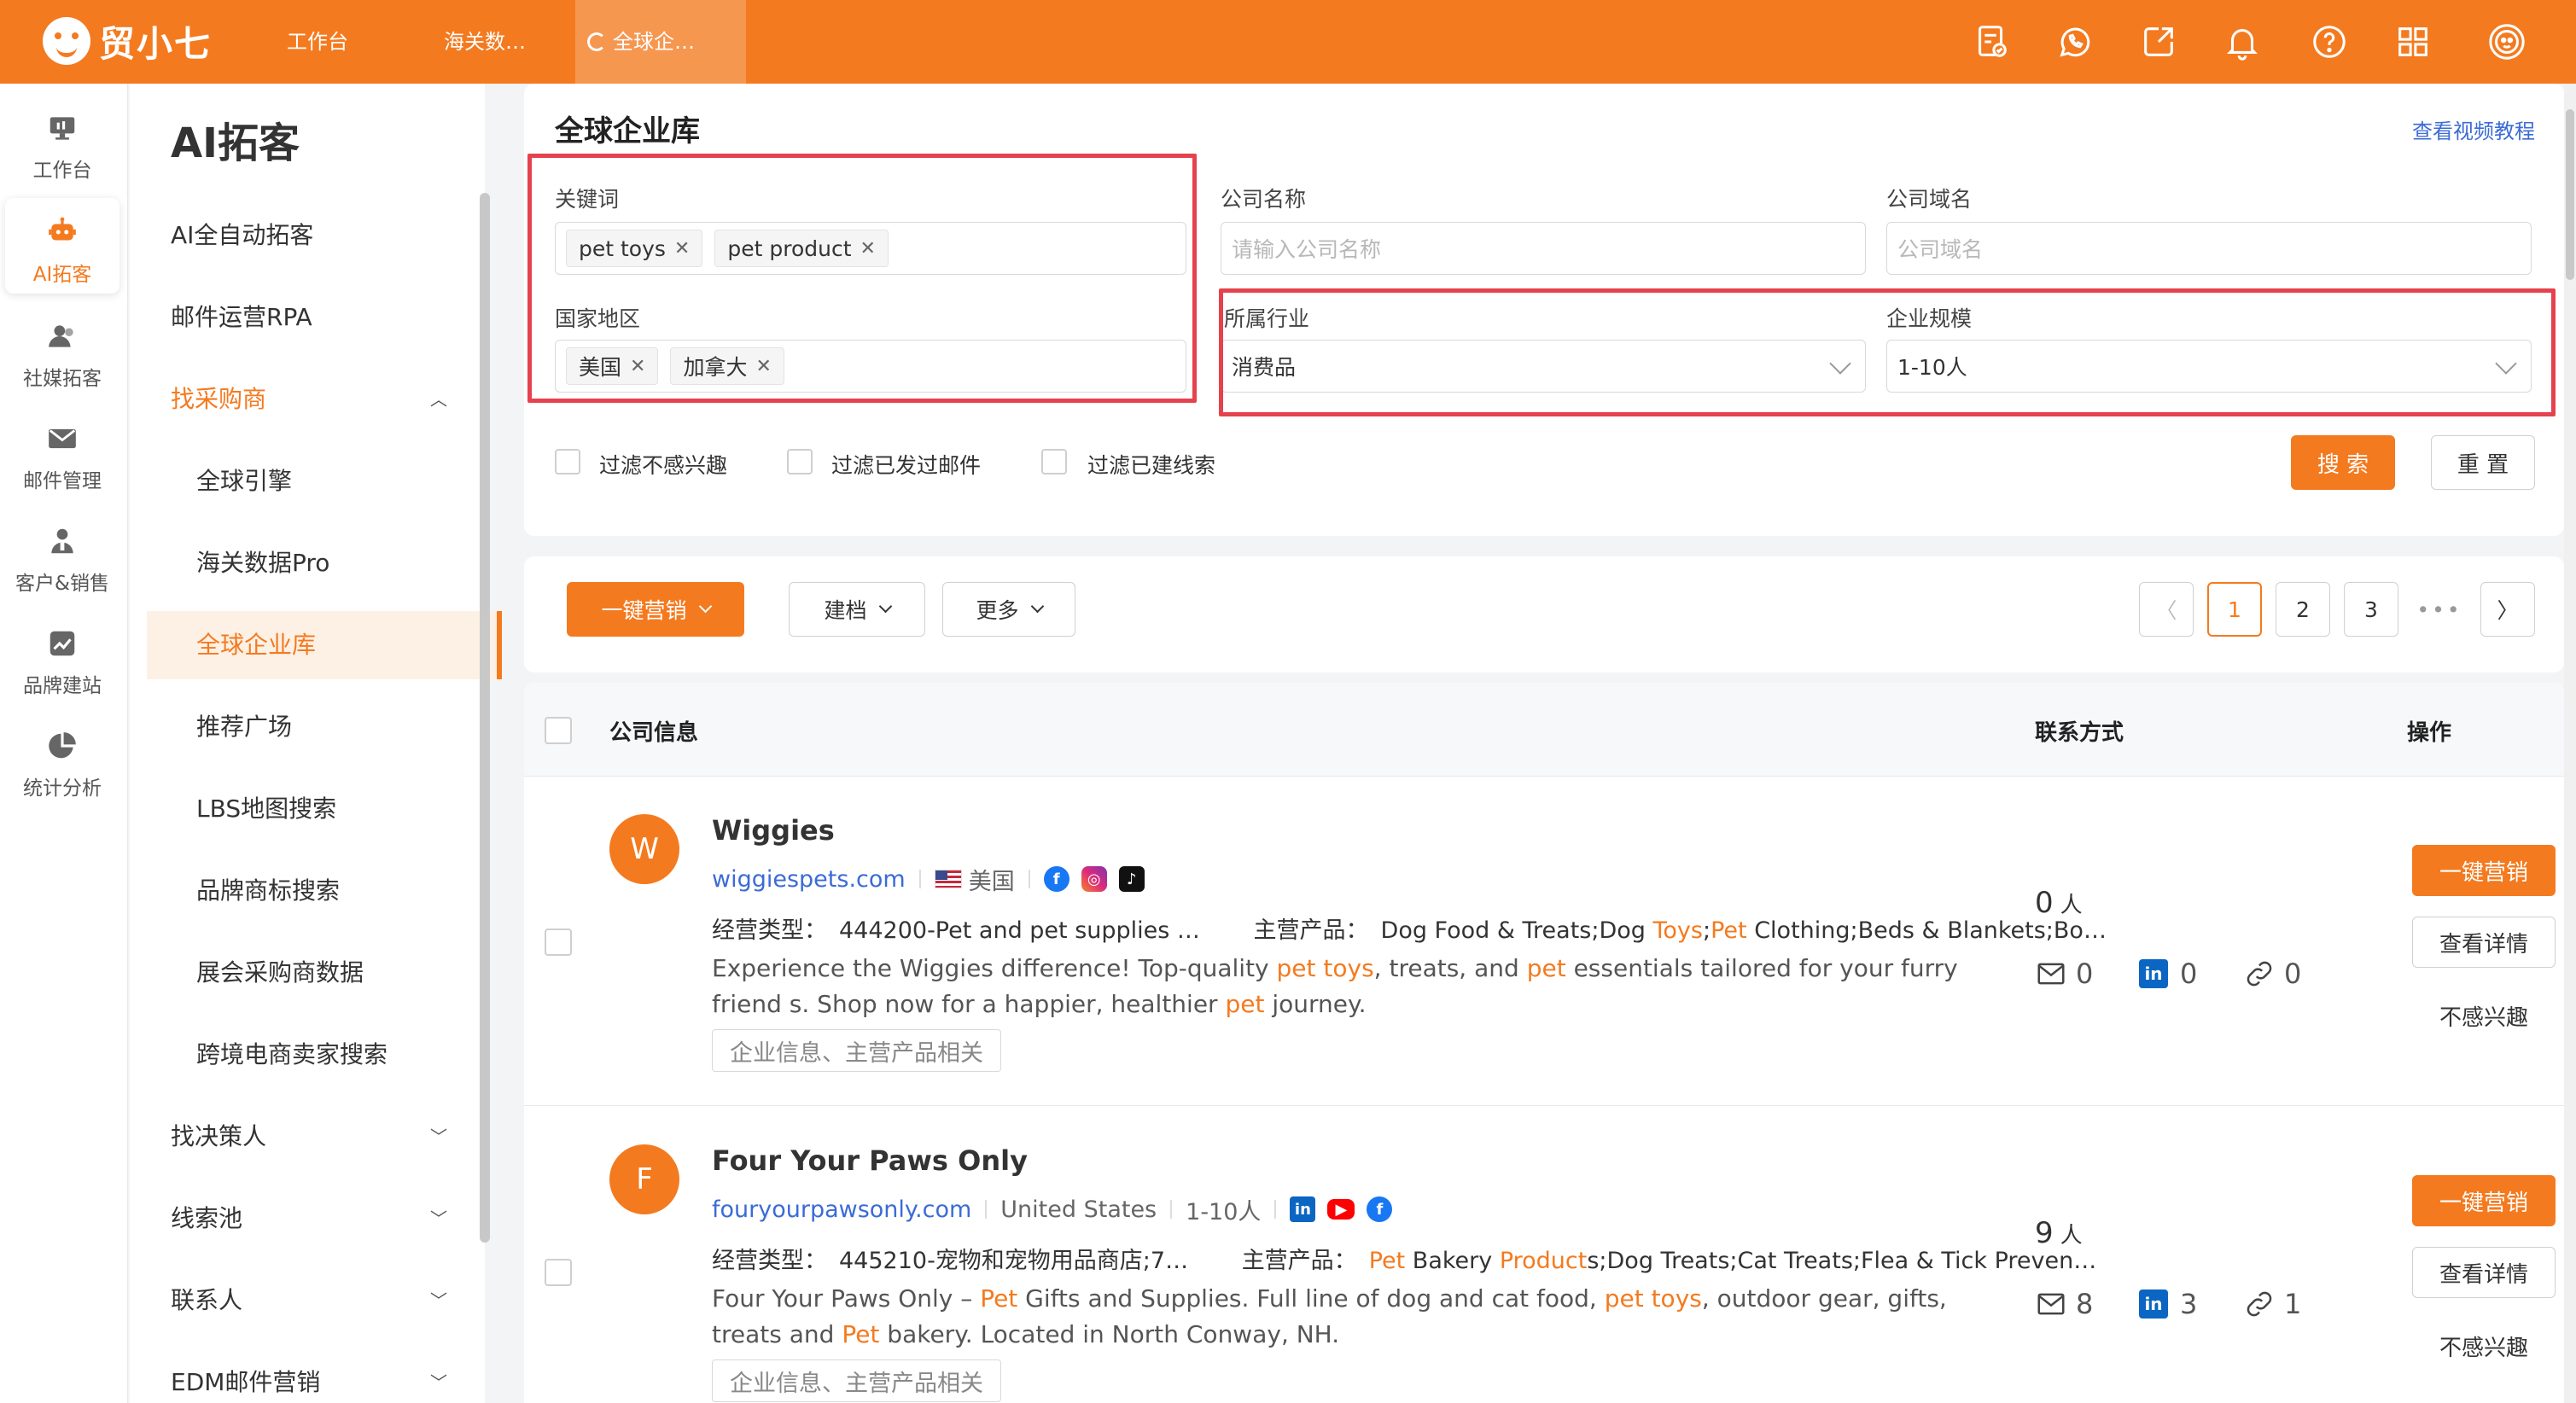 This screenshot has height=1403, width=2576. Describe the element at coordinates (62, 555) in the screenshot. I see `rail-item-customers: 客户&销售` at that location.